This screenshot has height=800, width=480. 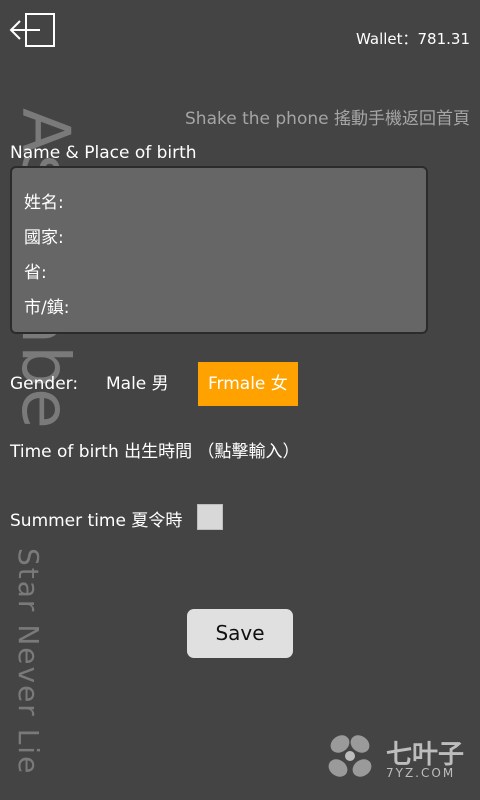 I want to click on gender-label: Gender:, so click(x=44, y=384).